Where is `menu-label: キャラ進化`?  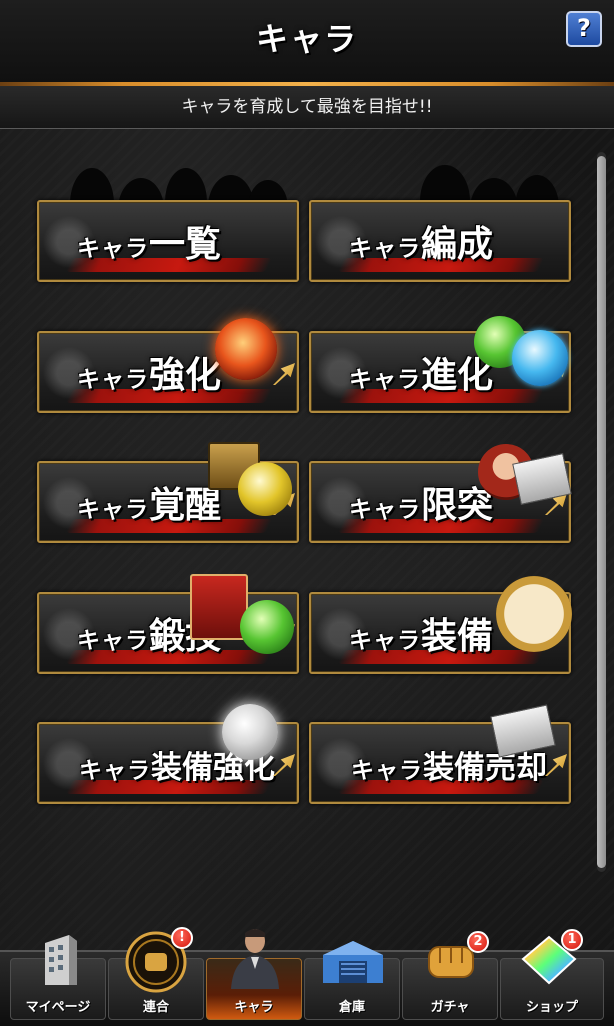
menu-label: キャラ進化 is located at coordinates (421, 375).